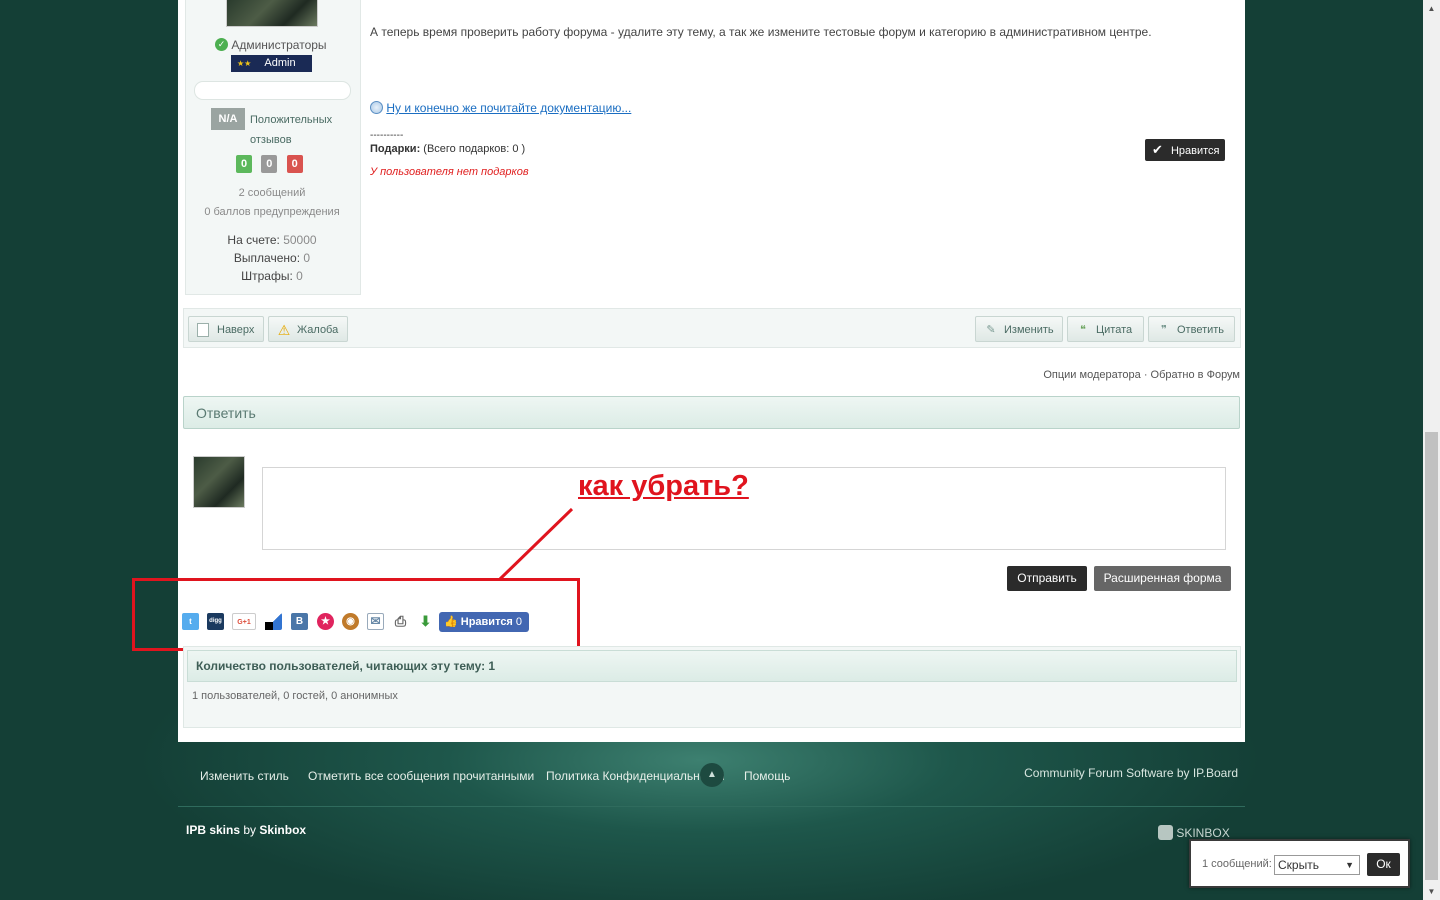  What do you see at coordinates (474, 149) in the screenshot?
I see `gifts-count: (Всего подарков: 0 )` at bounding box center [474, 149].